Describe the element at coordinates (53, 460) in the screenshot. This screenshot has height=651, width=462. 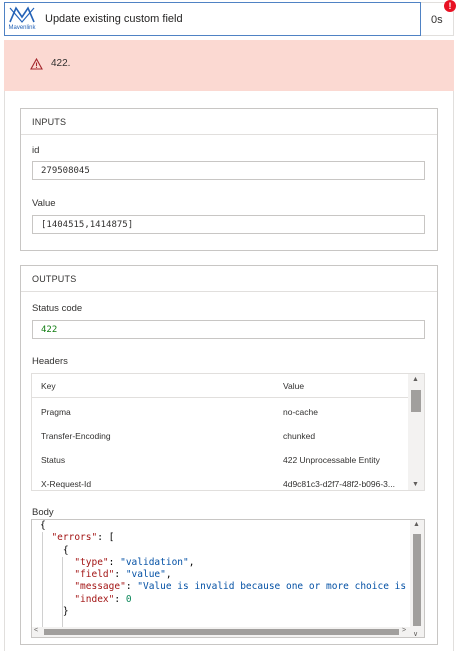
I see `header-key: Status` at that location.